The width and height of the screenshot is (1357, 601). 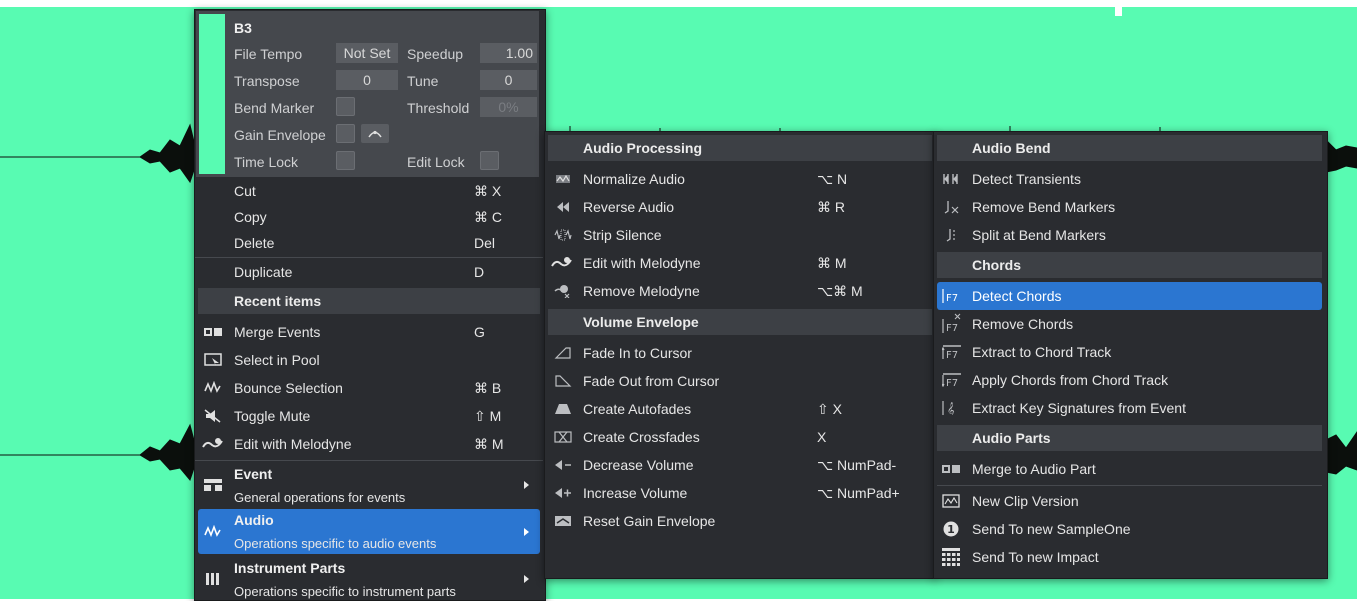 What do you see at coordinates (526, 579) in the screenshot?
I see `chevron-right-icon` at bounding box center [526, 579].